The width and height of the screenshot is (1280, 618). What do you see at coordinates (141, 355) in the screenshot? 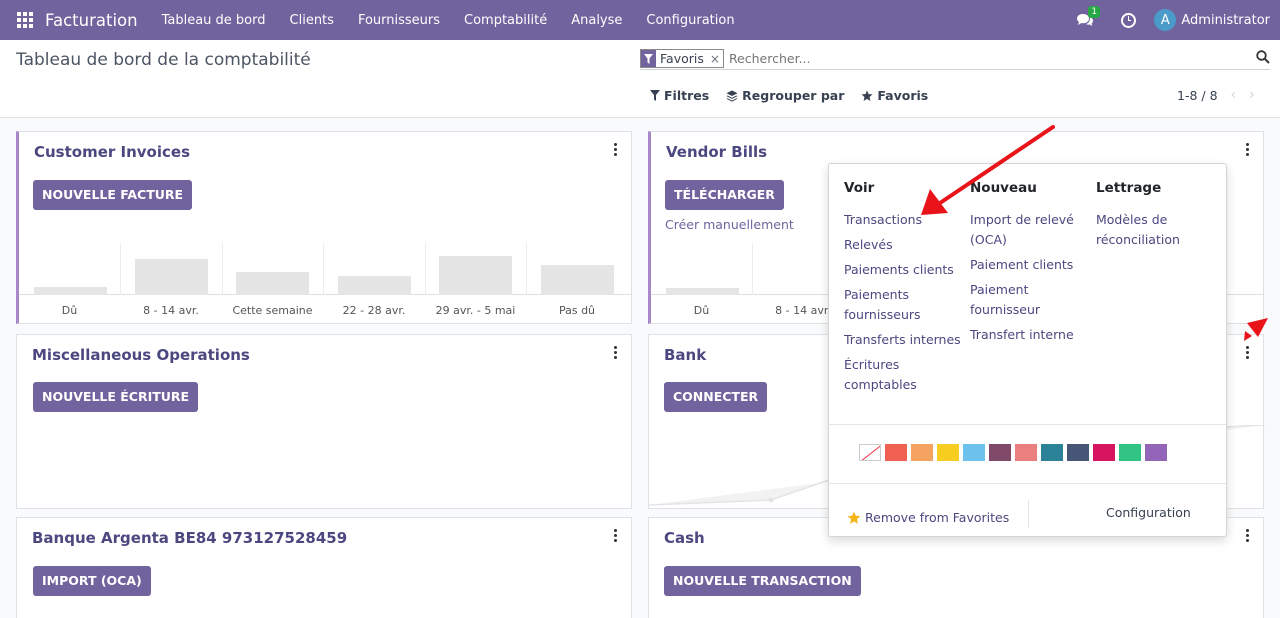
I see `journal-title: Miscellaneous Operations` at bounding box center [141, 355].